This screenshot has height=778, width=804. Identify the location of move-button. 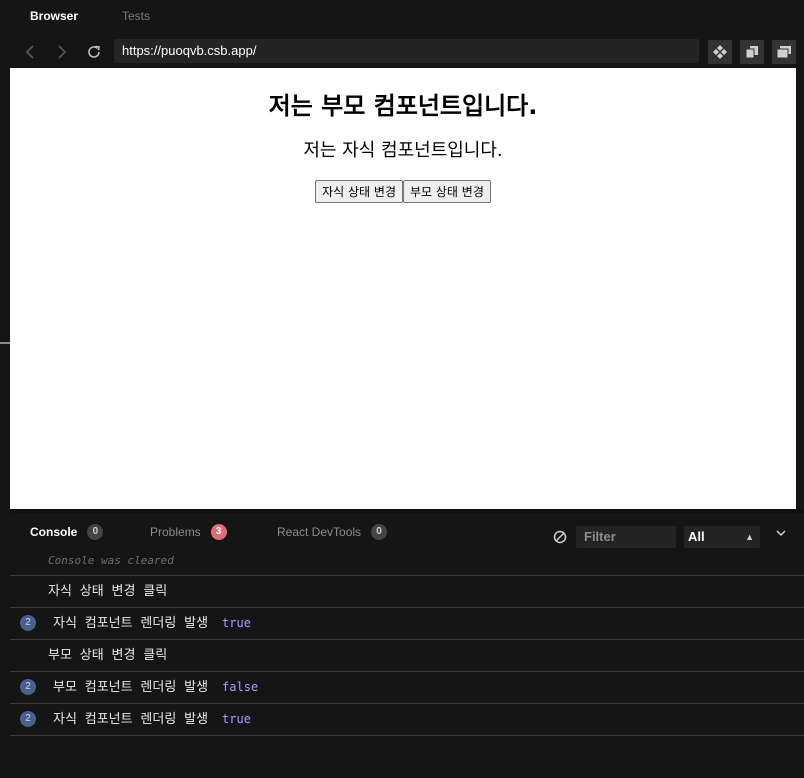
(720, 52).